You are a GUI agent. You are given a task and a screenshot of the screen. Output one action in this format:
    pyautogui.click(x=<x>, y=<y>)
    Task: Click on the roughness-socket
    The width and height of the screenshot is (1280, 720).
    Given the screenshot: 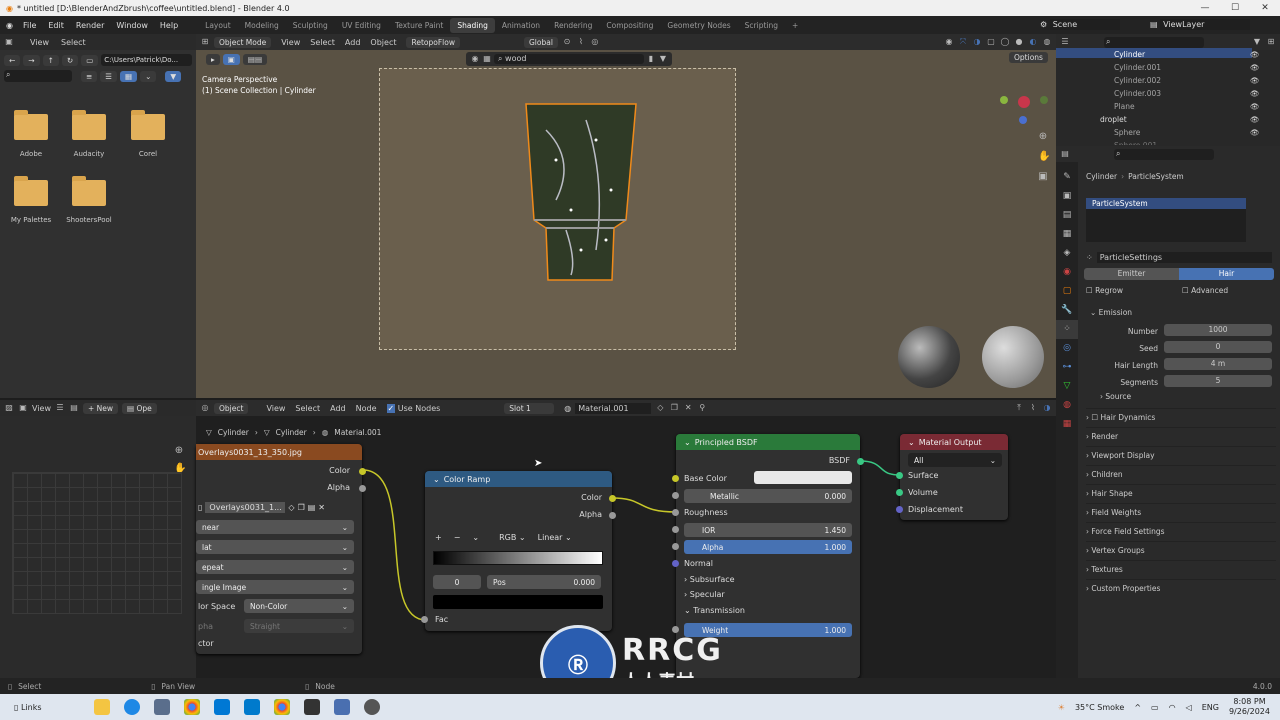 What is the action you would take?
    pyautogui.click(x=675, y=512)
    